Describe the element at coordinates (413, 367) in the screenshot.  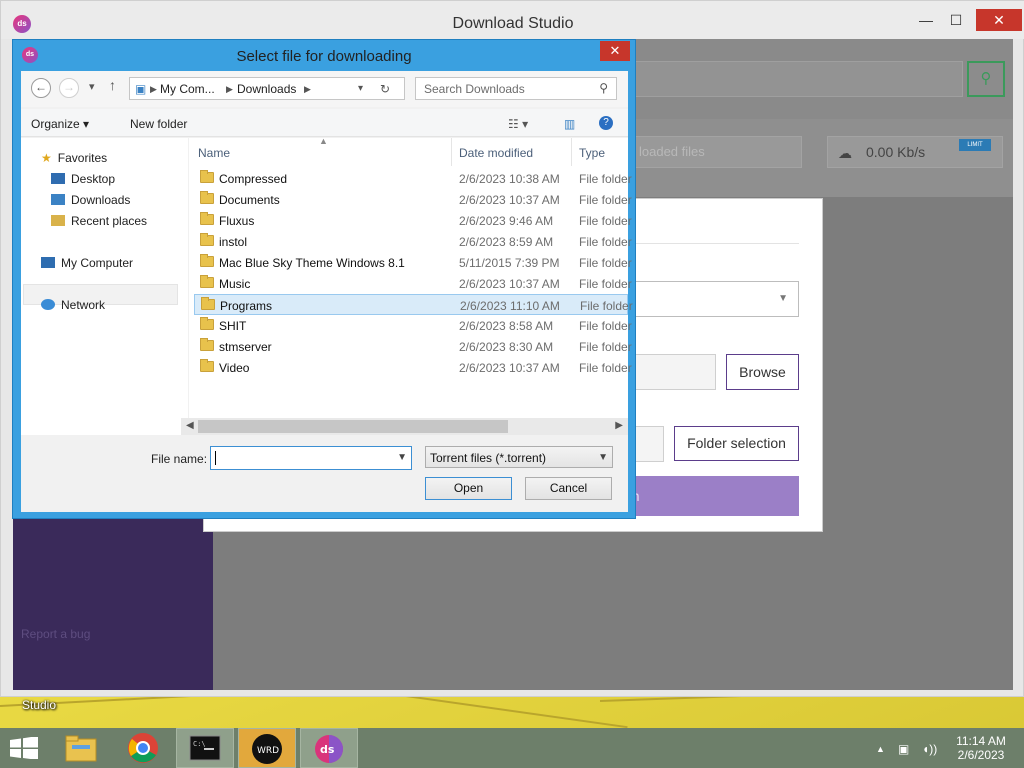
I see `file-row: Video 2/6/2023 10:37 AM File folder` at that location.